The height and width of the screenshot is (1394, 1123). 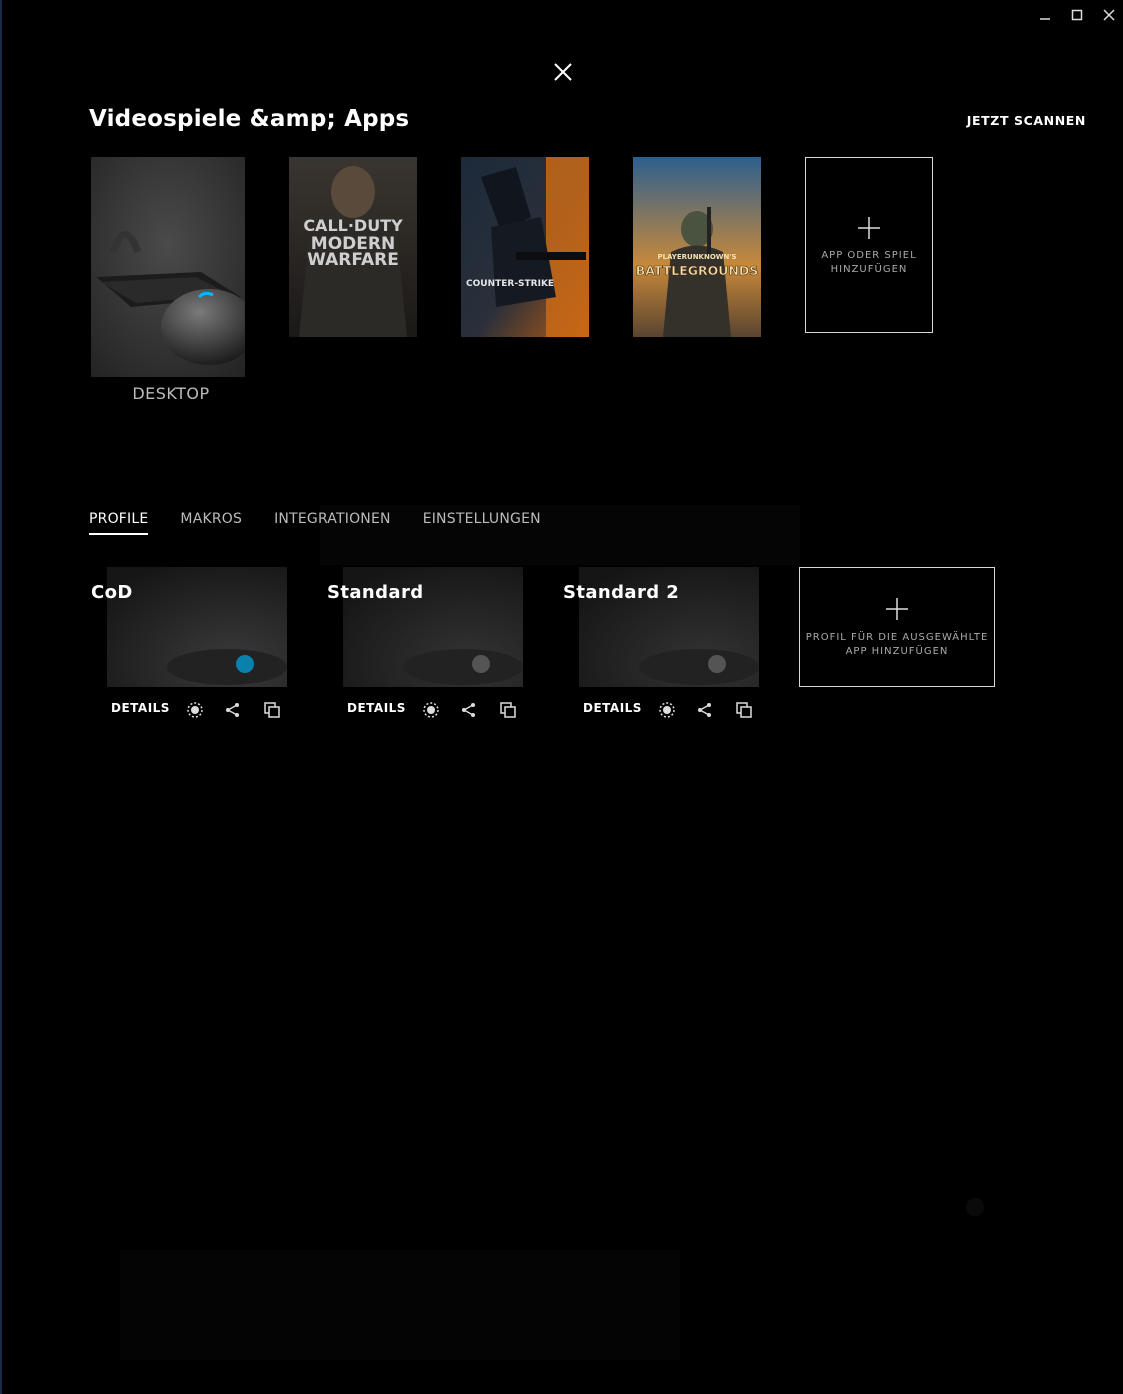 What do you see at coordinates (697, 270) in the screenshot?
I see `pubg-main-text: BATTLEGROUNDS` at bounding box center [697, 270].